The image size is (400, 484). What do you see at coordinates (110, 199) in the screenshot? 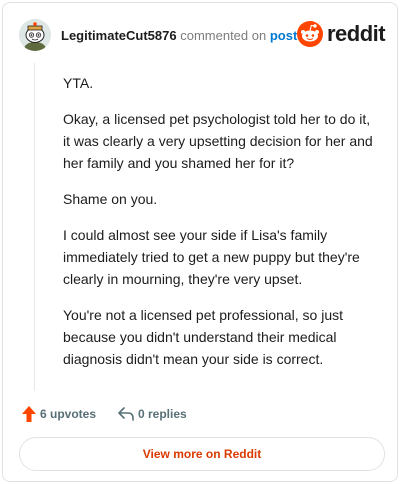
I see `comment-paragraph: Shame on you.` at bounding box center [110, 199].